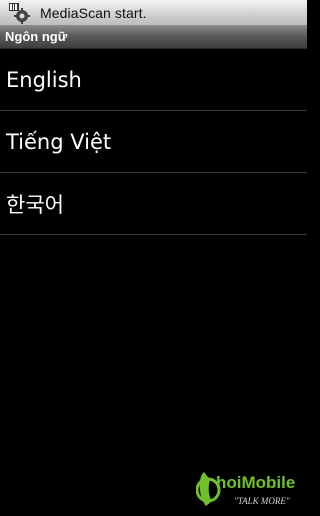  What do you see at coordinates (153, 80) in the screenshot?
I see `language-item-english: English` at bounding box center [153, 80].